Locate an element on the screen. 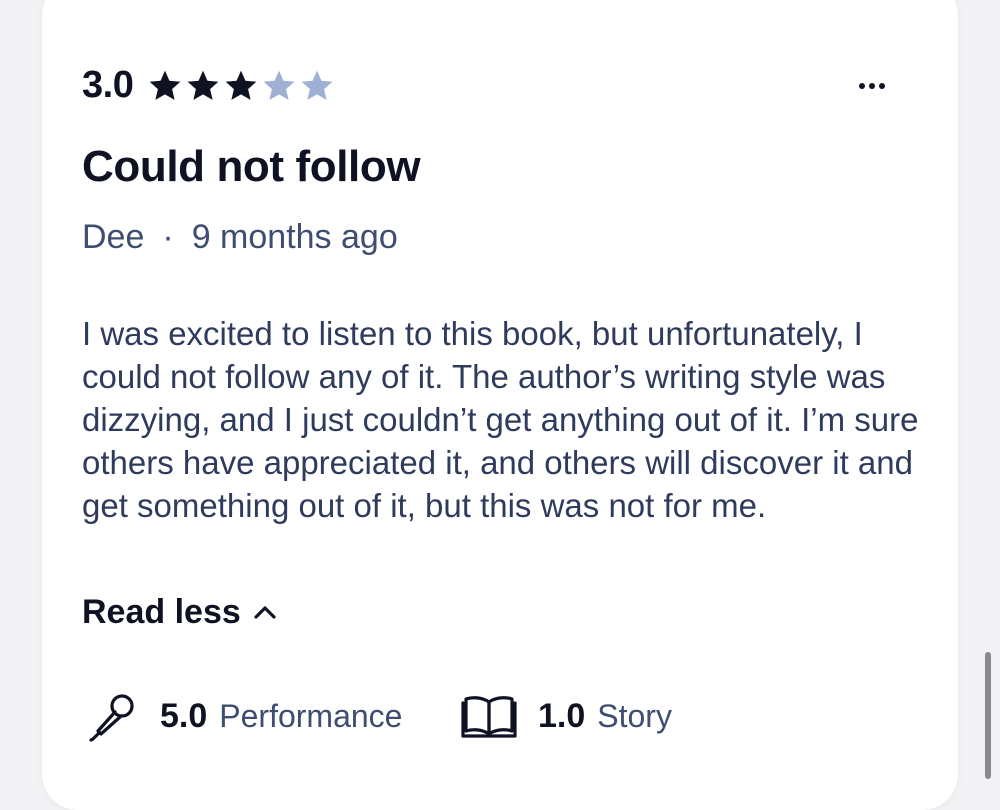  read-less-button: Read less is located at coordinates (179, 612).